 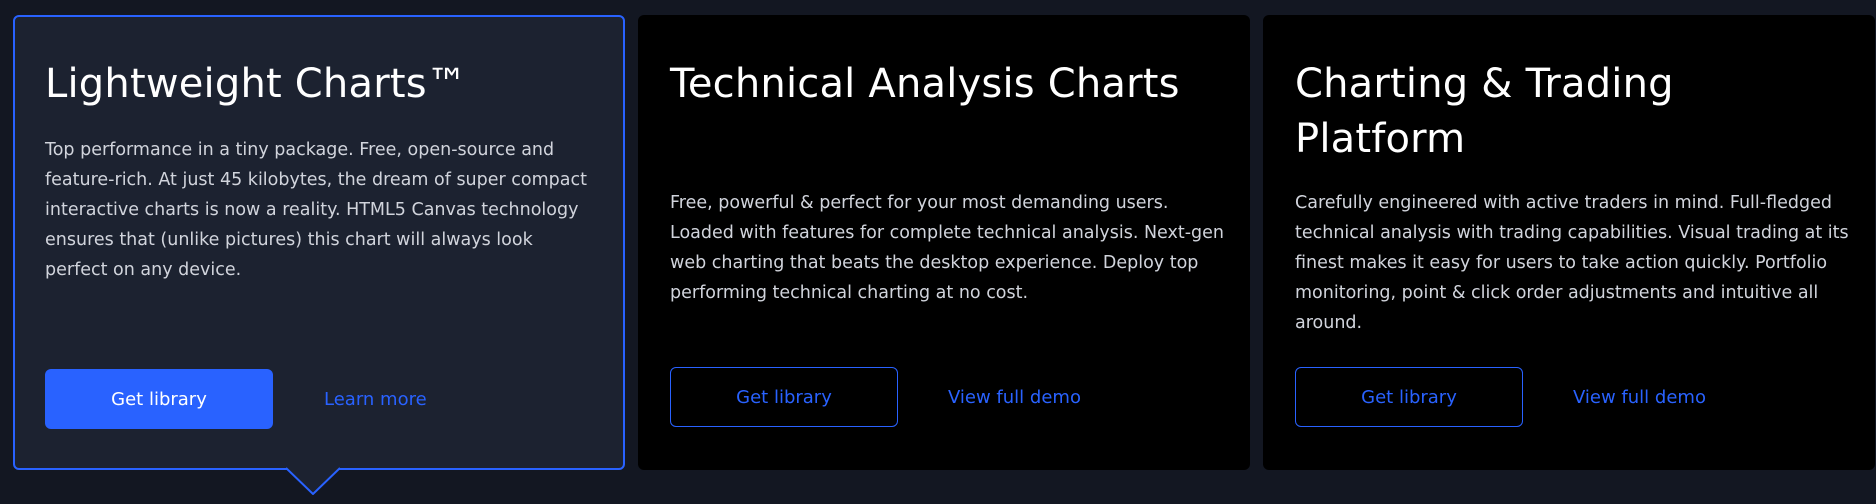 I want to click on card-title: Charting & Trading Platform, so click(x=1484, y=111).